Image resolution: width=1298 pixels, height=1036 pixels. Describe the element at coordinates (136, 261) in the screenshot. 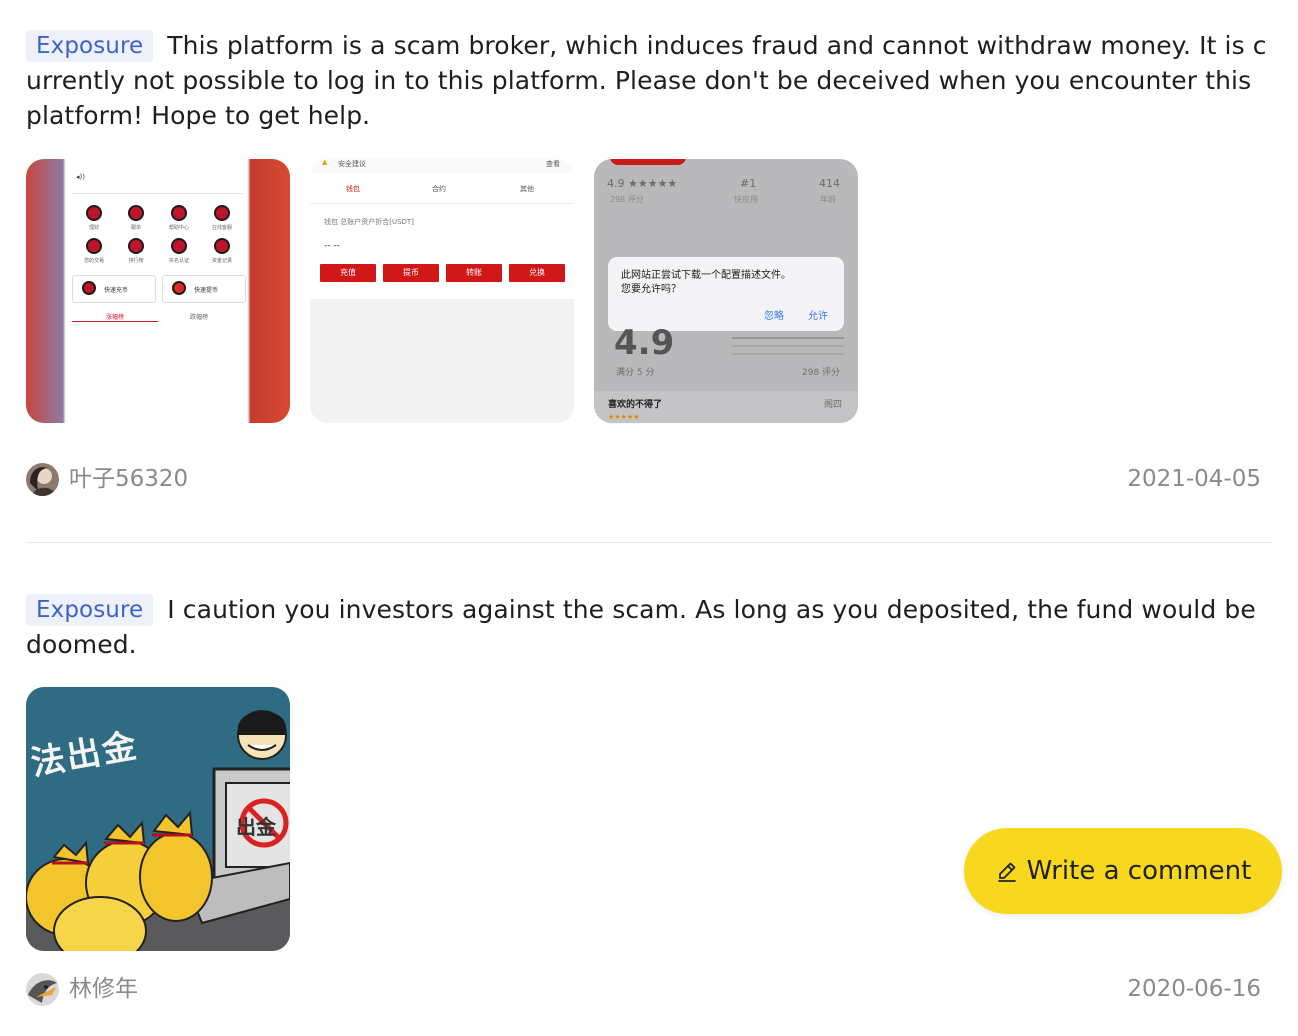

I see `grid-label: 排行榜` at that location.